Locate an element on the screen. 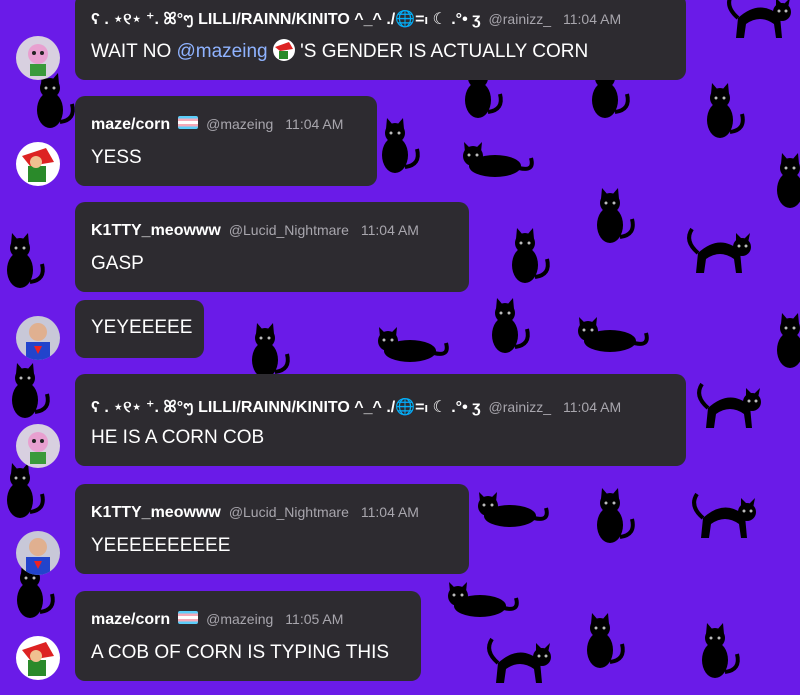 The image size is (800, 695). user-avatar-kitty is located at coordinates (38, 338).